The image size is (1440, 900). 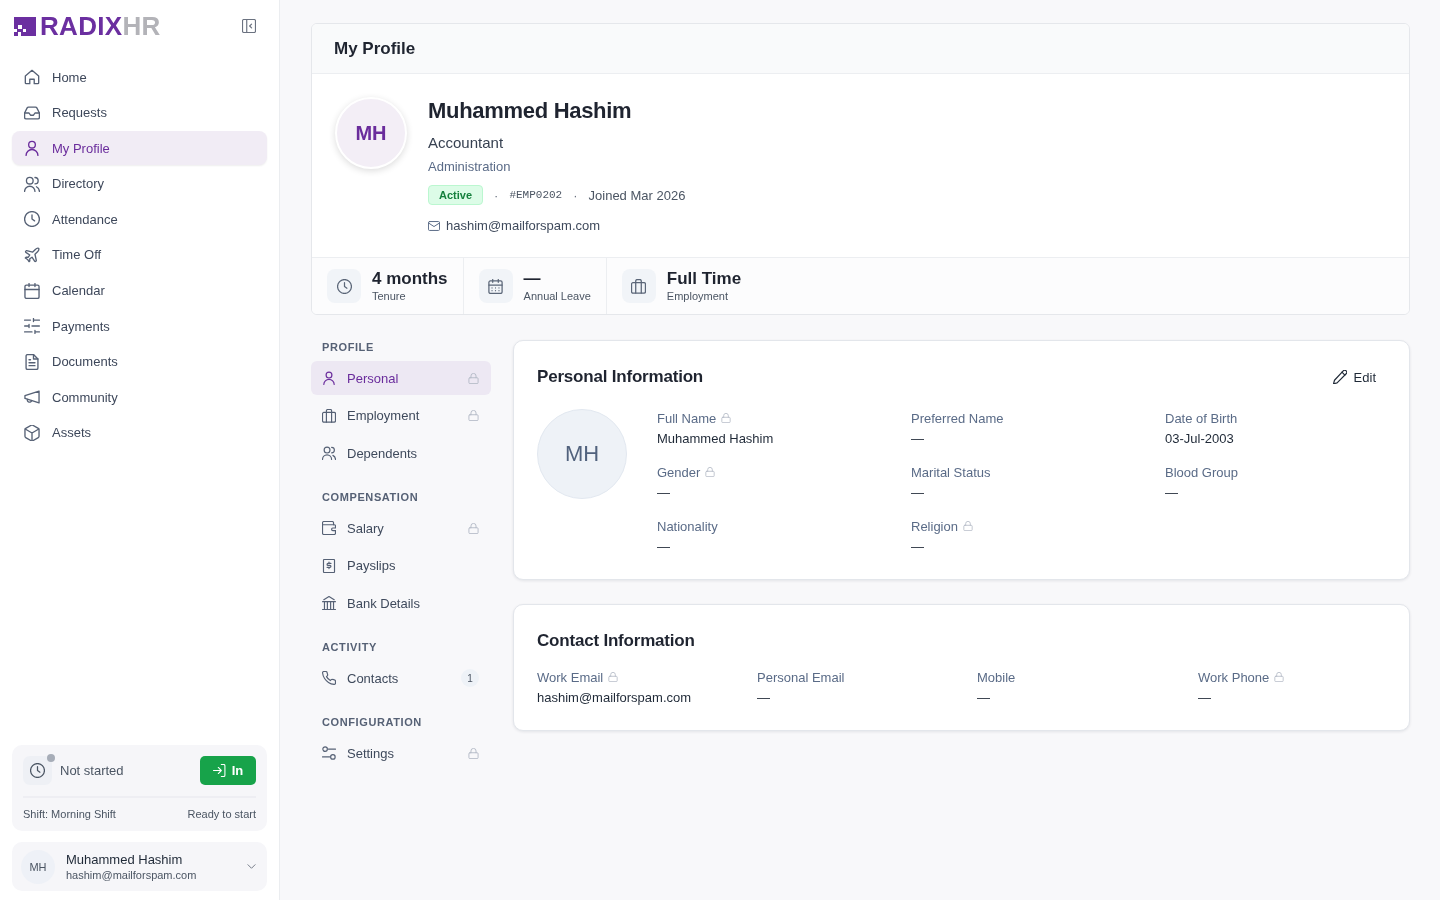 I want to click on section-nav-item: Personal, so click(x=401, y=378).